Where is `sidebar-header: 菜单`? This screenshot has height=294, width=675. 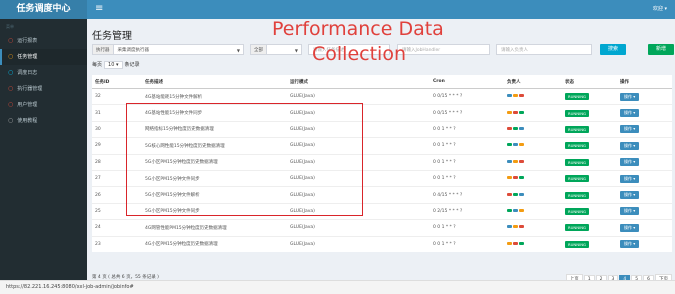
sidebar-header: 菜单 is located at coordinates (10, 26).